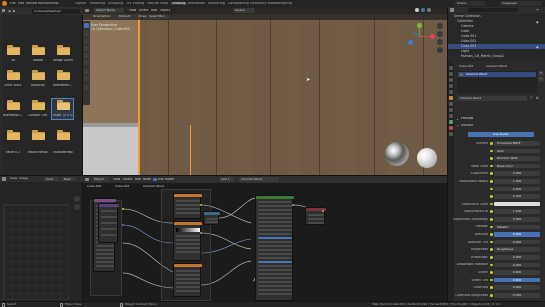 The height and width of the screenshot is (307, 545). I want to click on node-menu-add: Add, so click(138, 179).